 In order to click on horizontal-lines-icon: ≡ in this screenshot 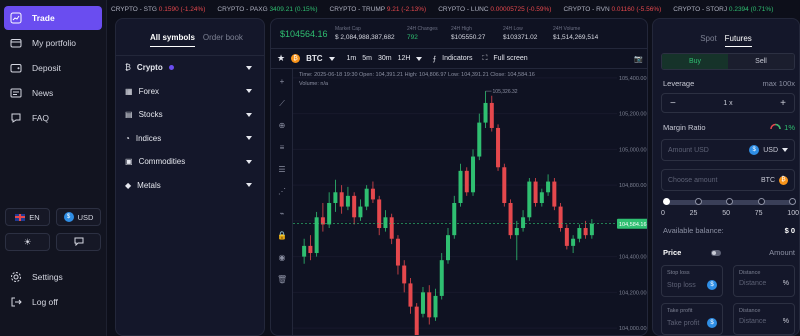, I will do `click(282, 148)`.